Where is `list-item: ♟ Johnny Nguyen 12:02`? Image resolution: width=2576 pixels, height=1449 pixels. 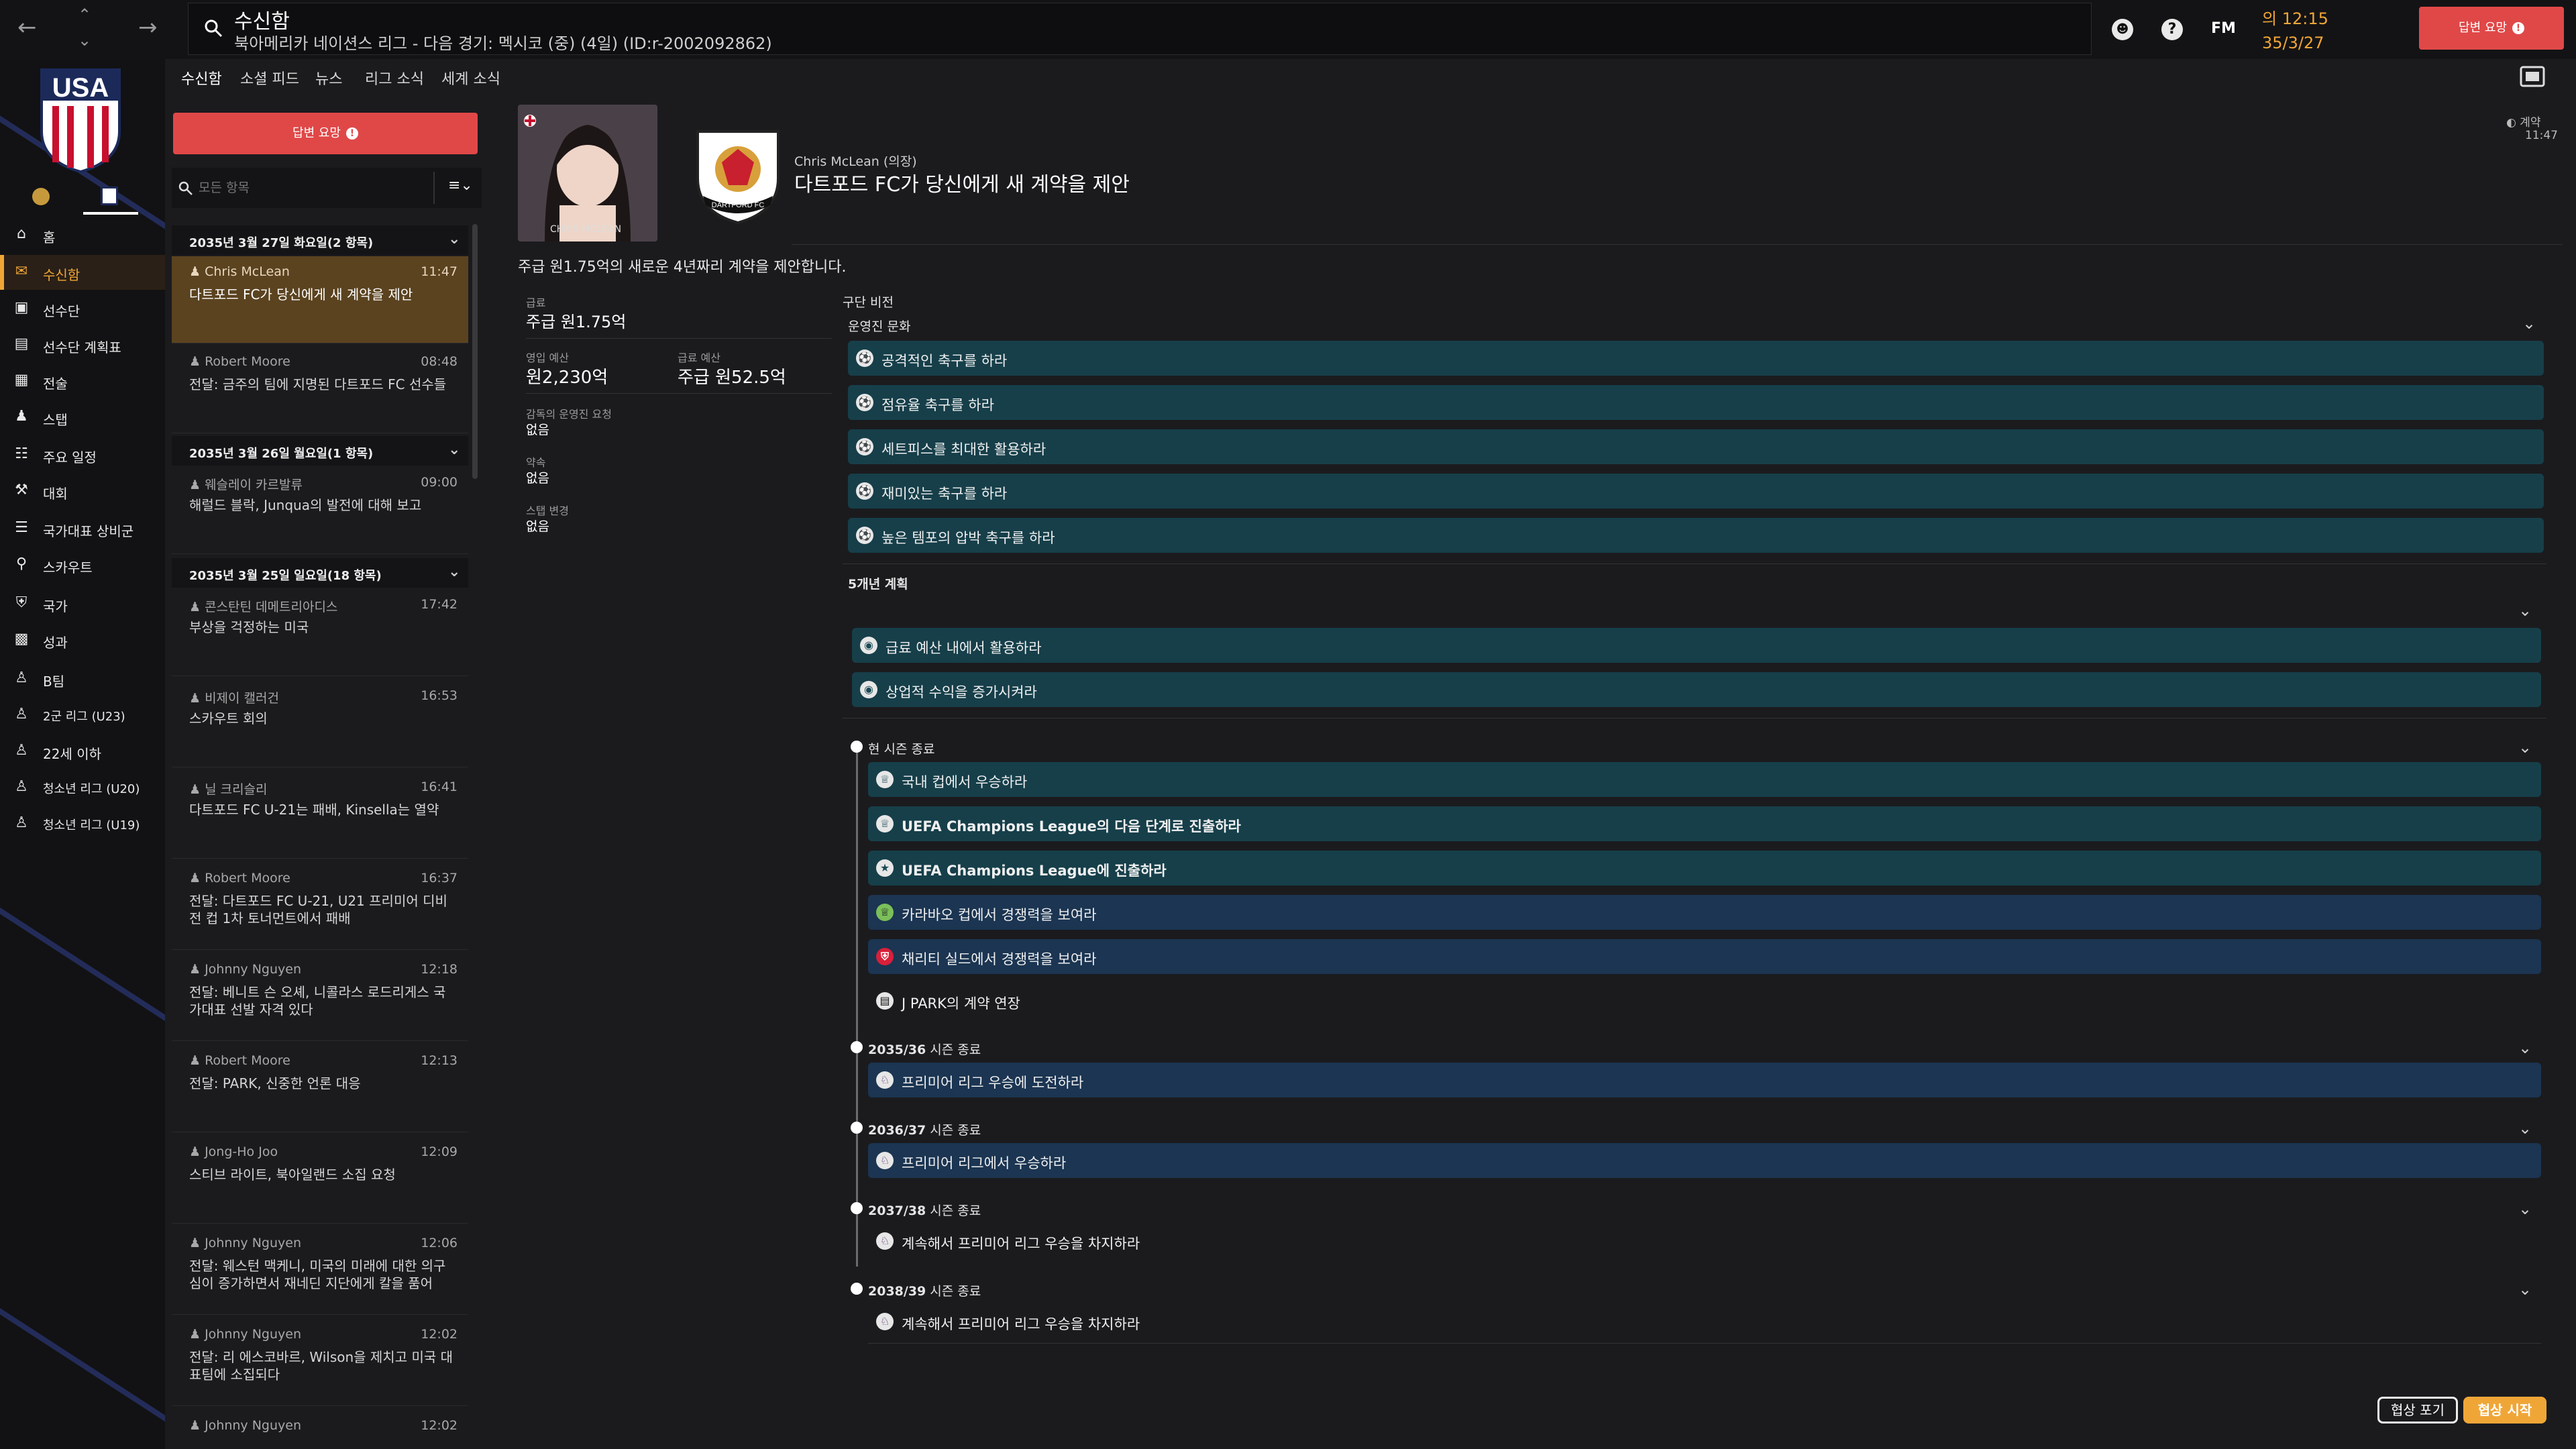 list-item: ♟ Johnny Nguyen 12:02 is located at coordinates (320, 1429).